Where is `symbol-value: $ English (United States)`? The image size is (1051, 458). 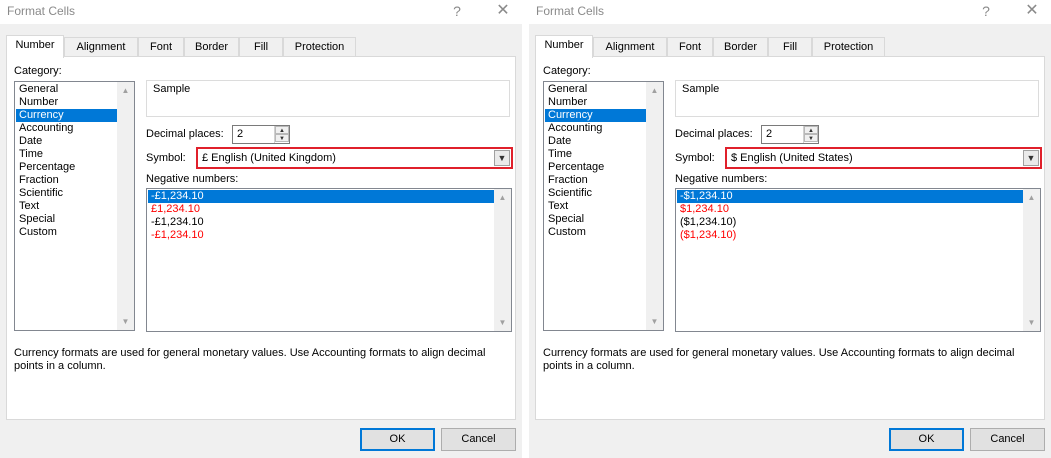
symbol-value: $ English (United States) is located at coordinates (792, 158).